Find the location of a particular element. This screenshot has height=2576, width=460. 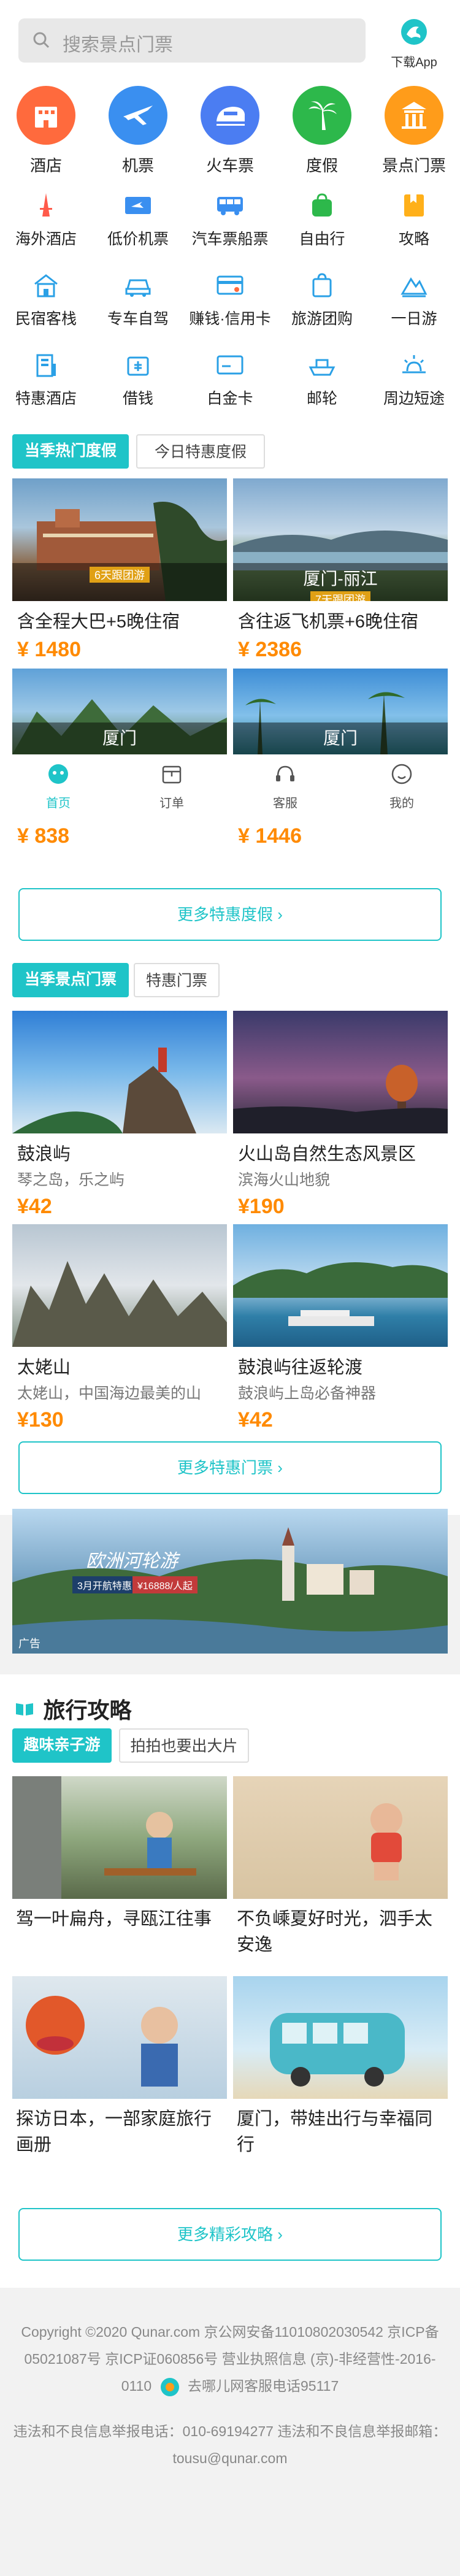

category-credit-card: 赚钱·信用卡 is located at coordinates (230, 299).